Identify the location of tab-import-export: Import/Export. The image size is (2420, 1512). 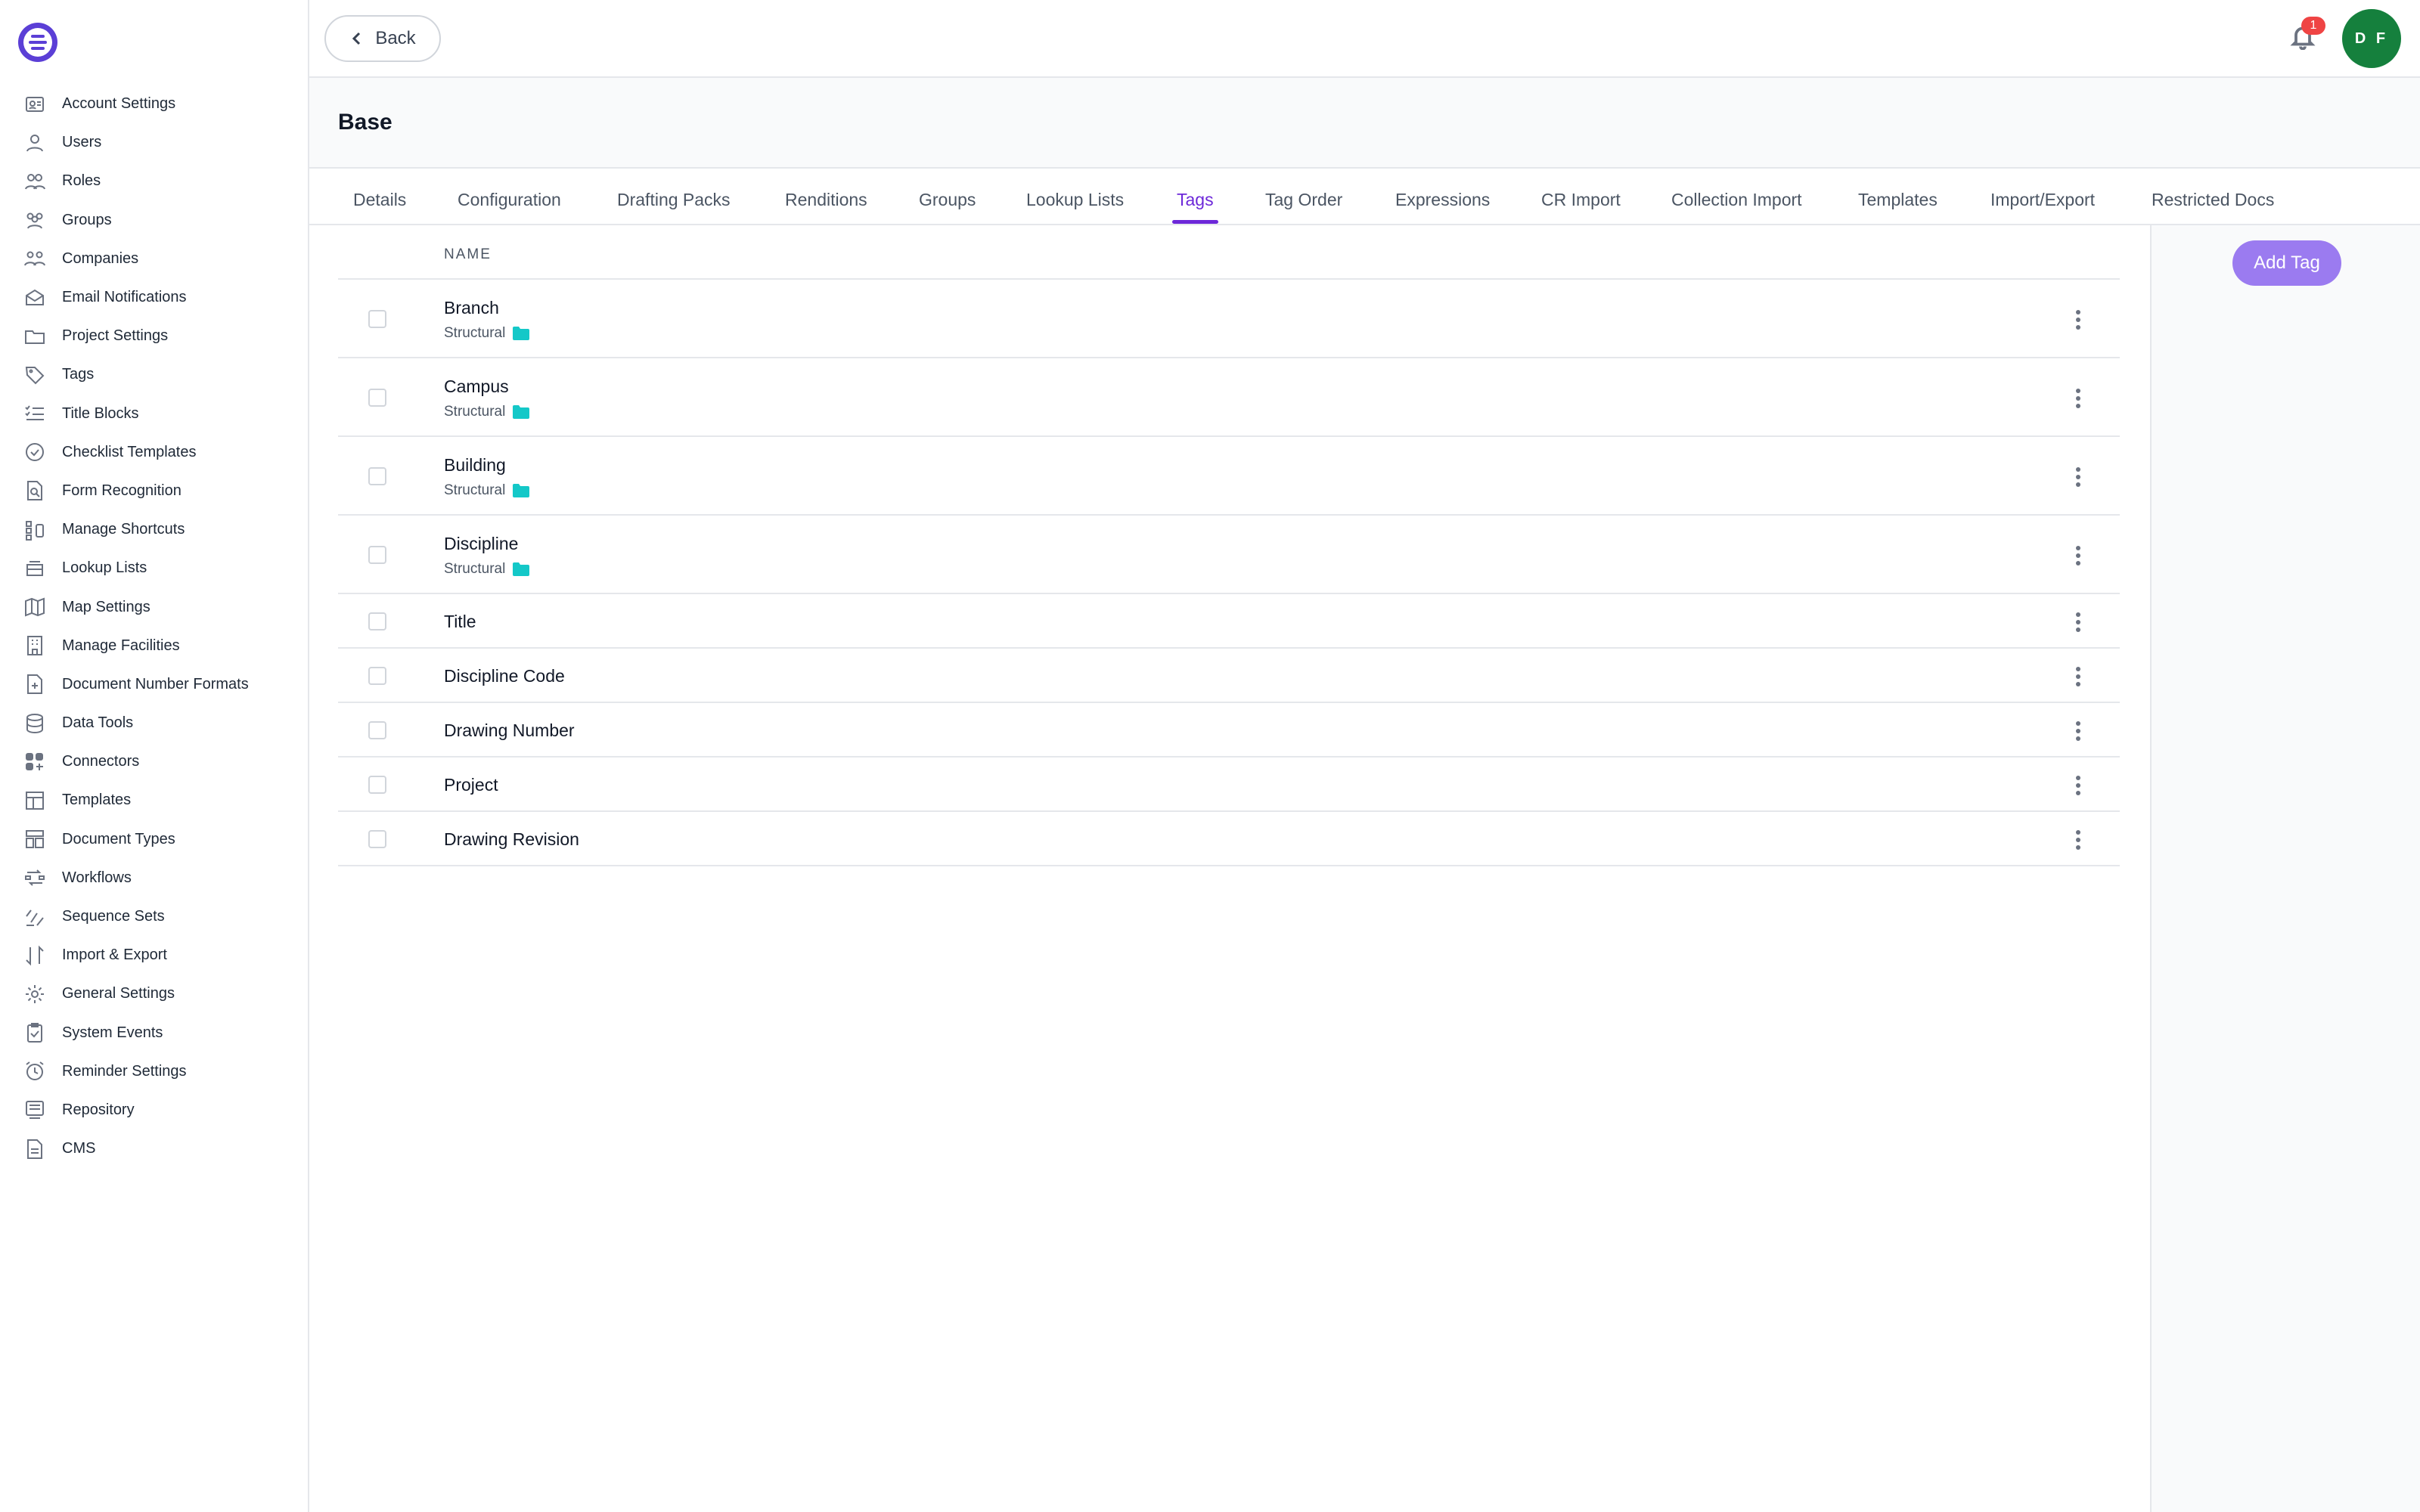
(2042, 200).